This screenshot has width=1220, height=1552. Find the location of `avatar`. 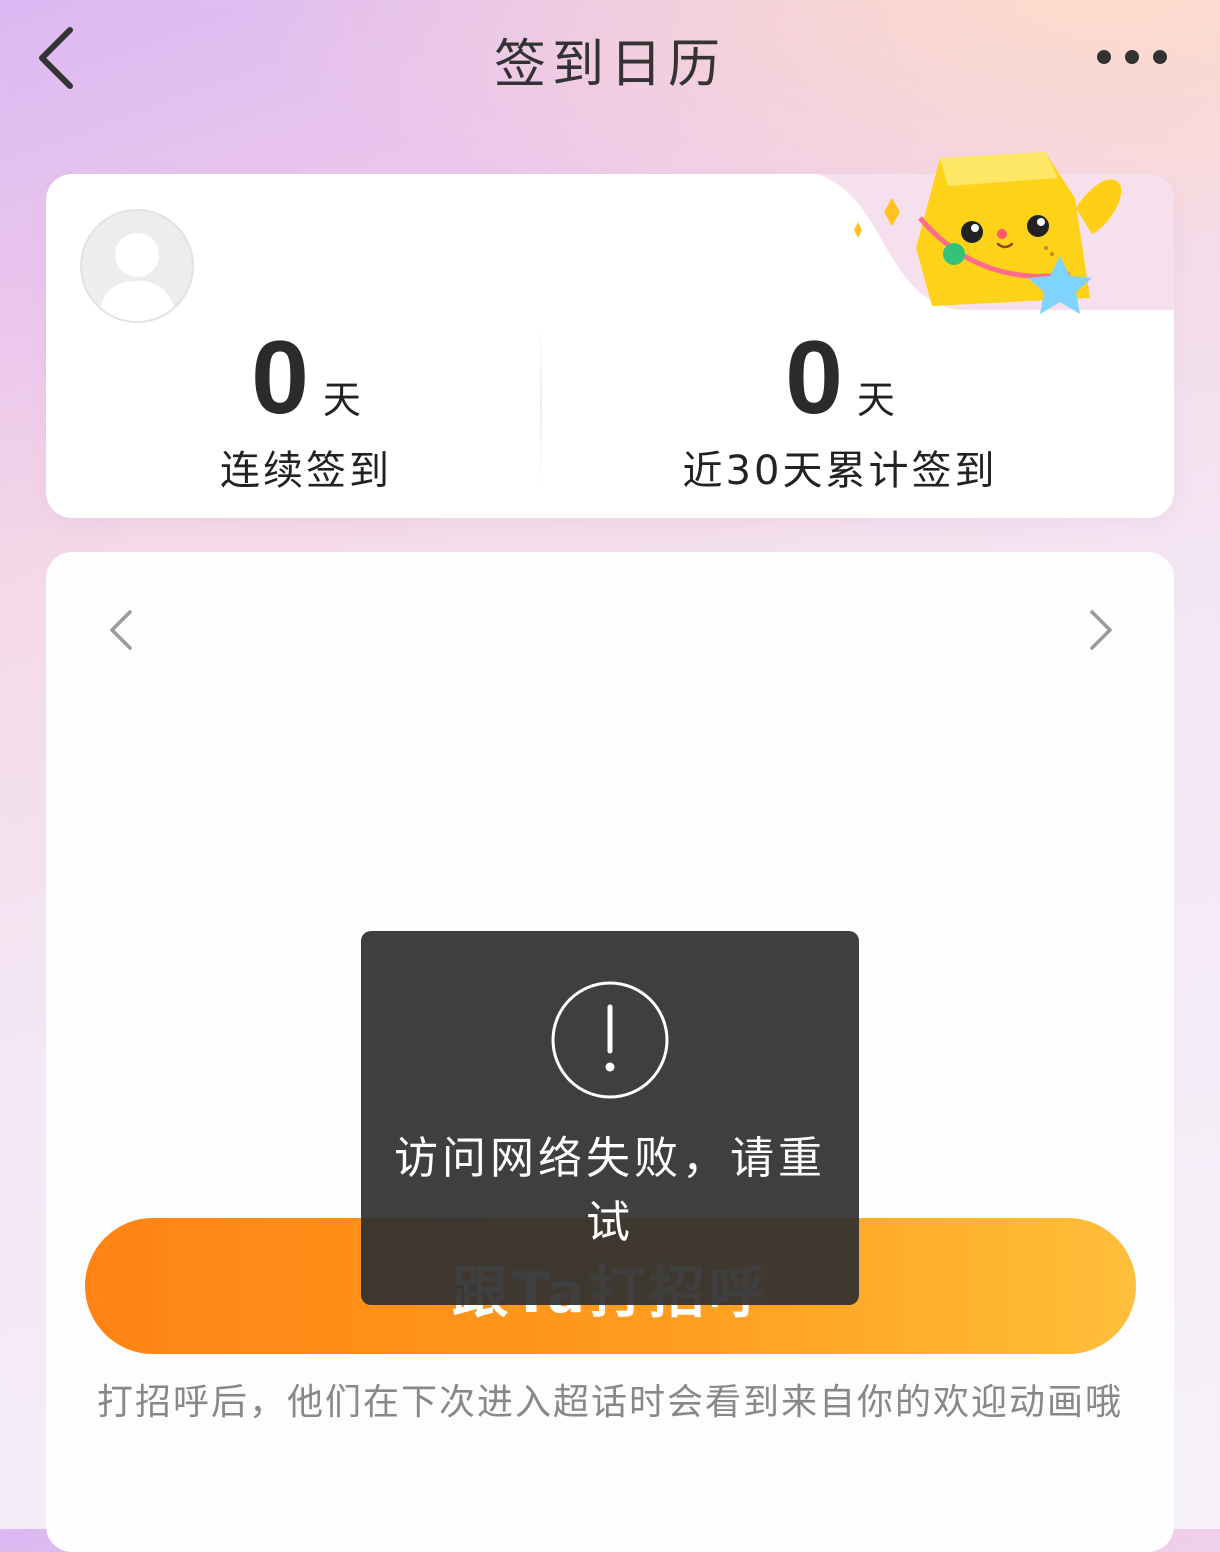

avatar is located at coordinates (137, 266).